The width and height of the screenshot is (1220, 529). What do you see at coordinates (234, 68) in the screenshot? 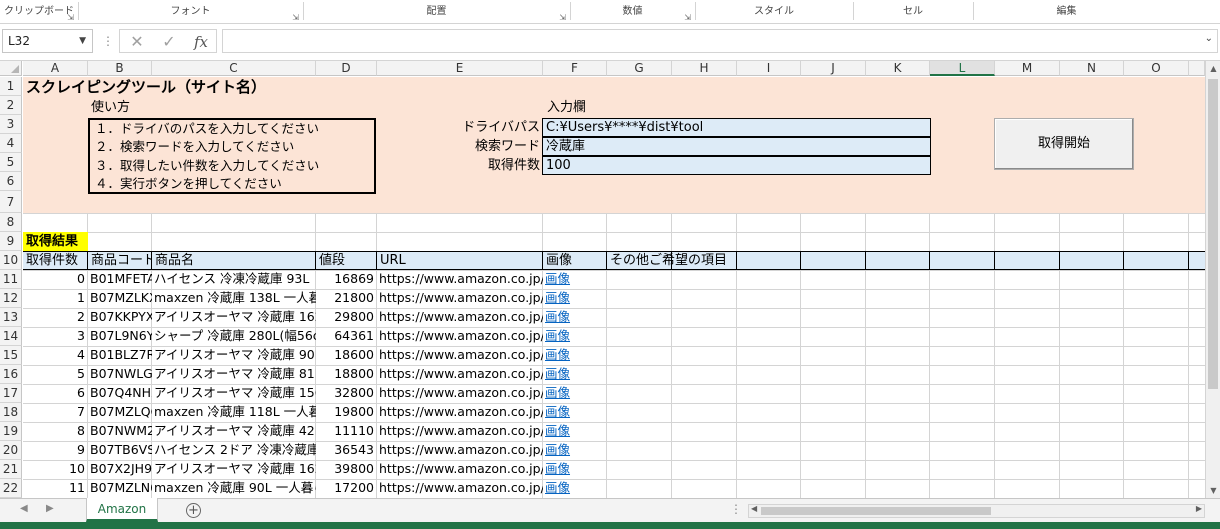
I see `column-header: C` at bounding box center [234, 68].